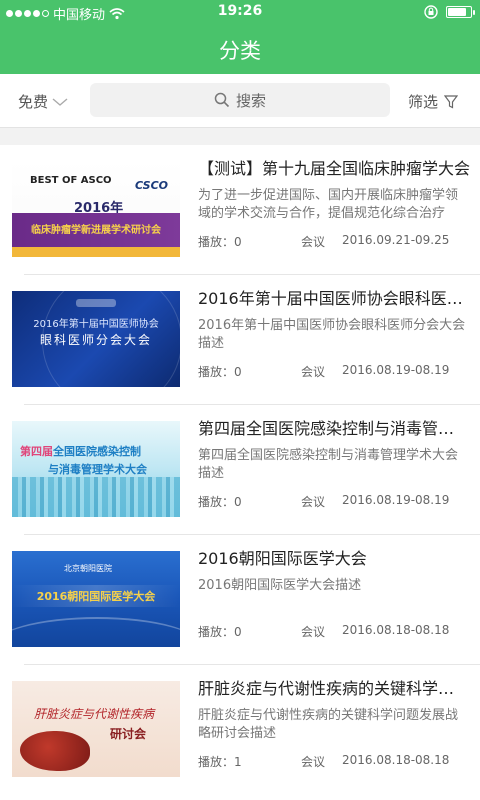  I want to click on thumbnail-text: 2016年第十届中国医师协会, so click(96, 324).